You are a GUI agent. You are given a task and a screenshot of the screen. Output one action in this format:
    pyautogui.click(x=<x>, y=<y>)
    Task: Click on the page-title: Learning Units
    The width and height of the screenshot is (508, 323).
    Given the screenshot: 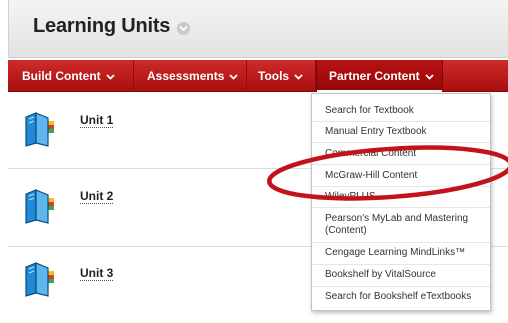 What is the action you would take?
    pyautogui.click(x=102, y=26)
    